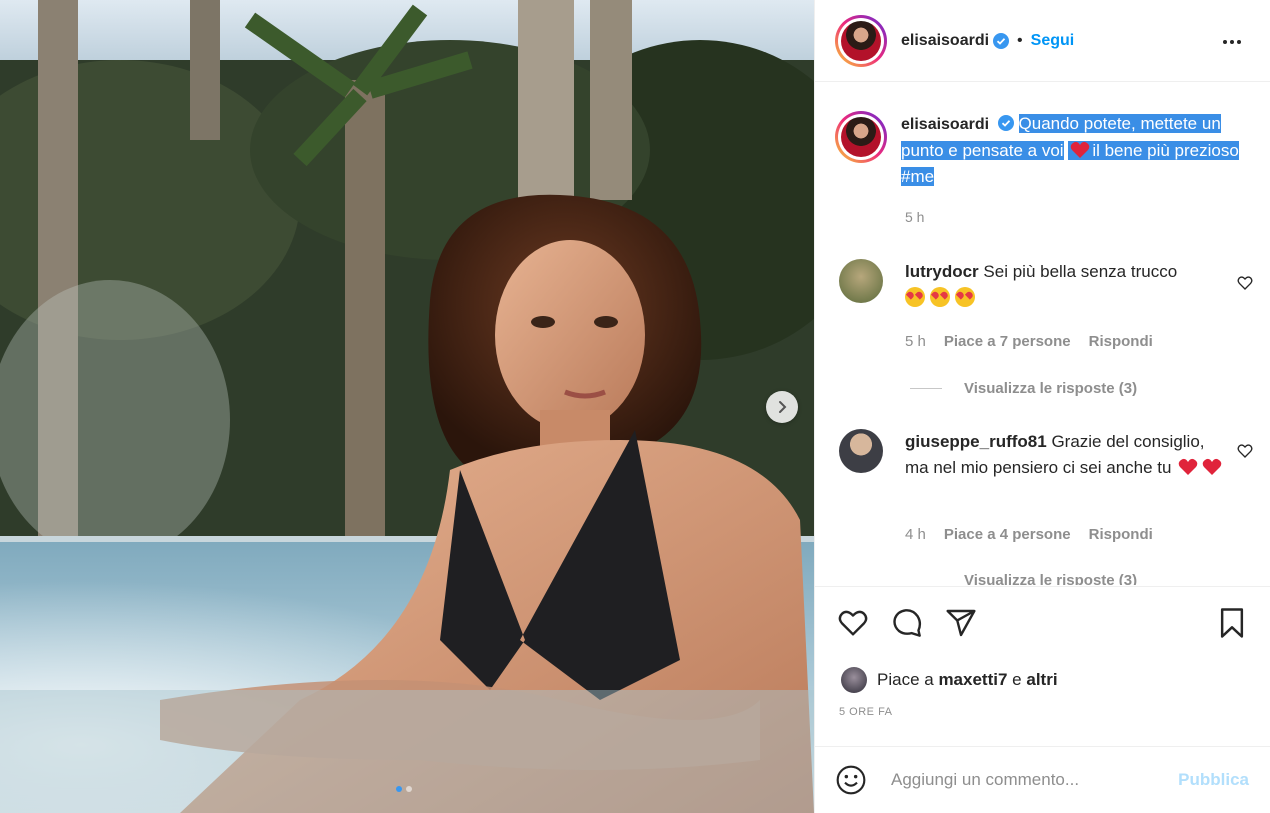  What do you see at coordinates (861, 137) in the screenshot?
I see `caption-author-avatar` at bounding box center [861, 137].